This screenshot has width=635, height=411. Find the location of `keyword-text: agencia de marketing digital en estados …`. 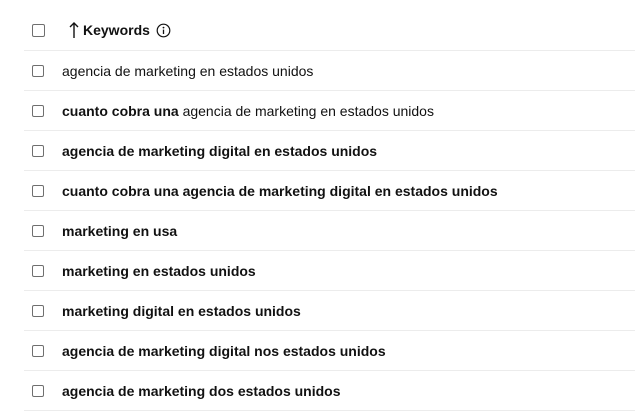

keyword-text: agencia de marketing digital en estados … is located at coordinates (219, 151).